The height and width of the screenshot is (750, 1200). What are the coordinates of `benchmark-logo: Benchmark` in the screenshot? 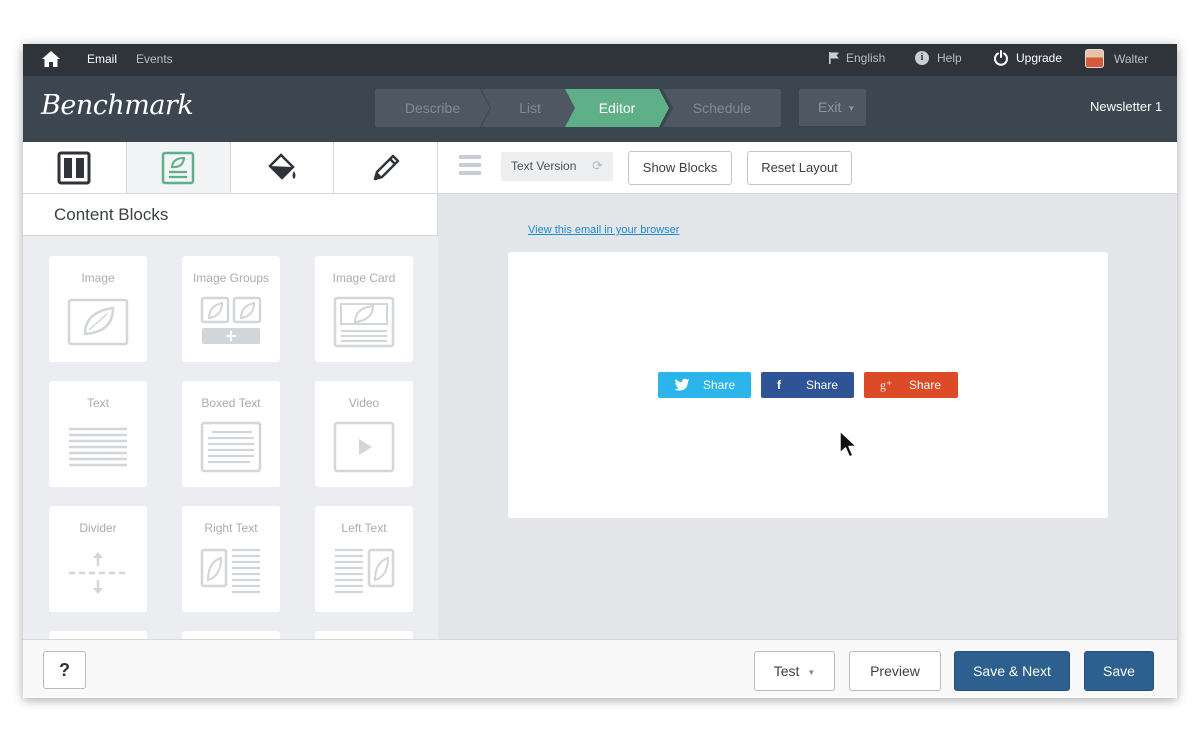 It's located at (117, 105).